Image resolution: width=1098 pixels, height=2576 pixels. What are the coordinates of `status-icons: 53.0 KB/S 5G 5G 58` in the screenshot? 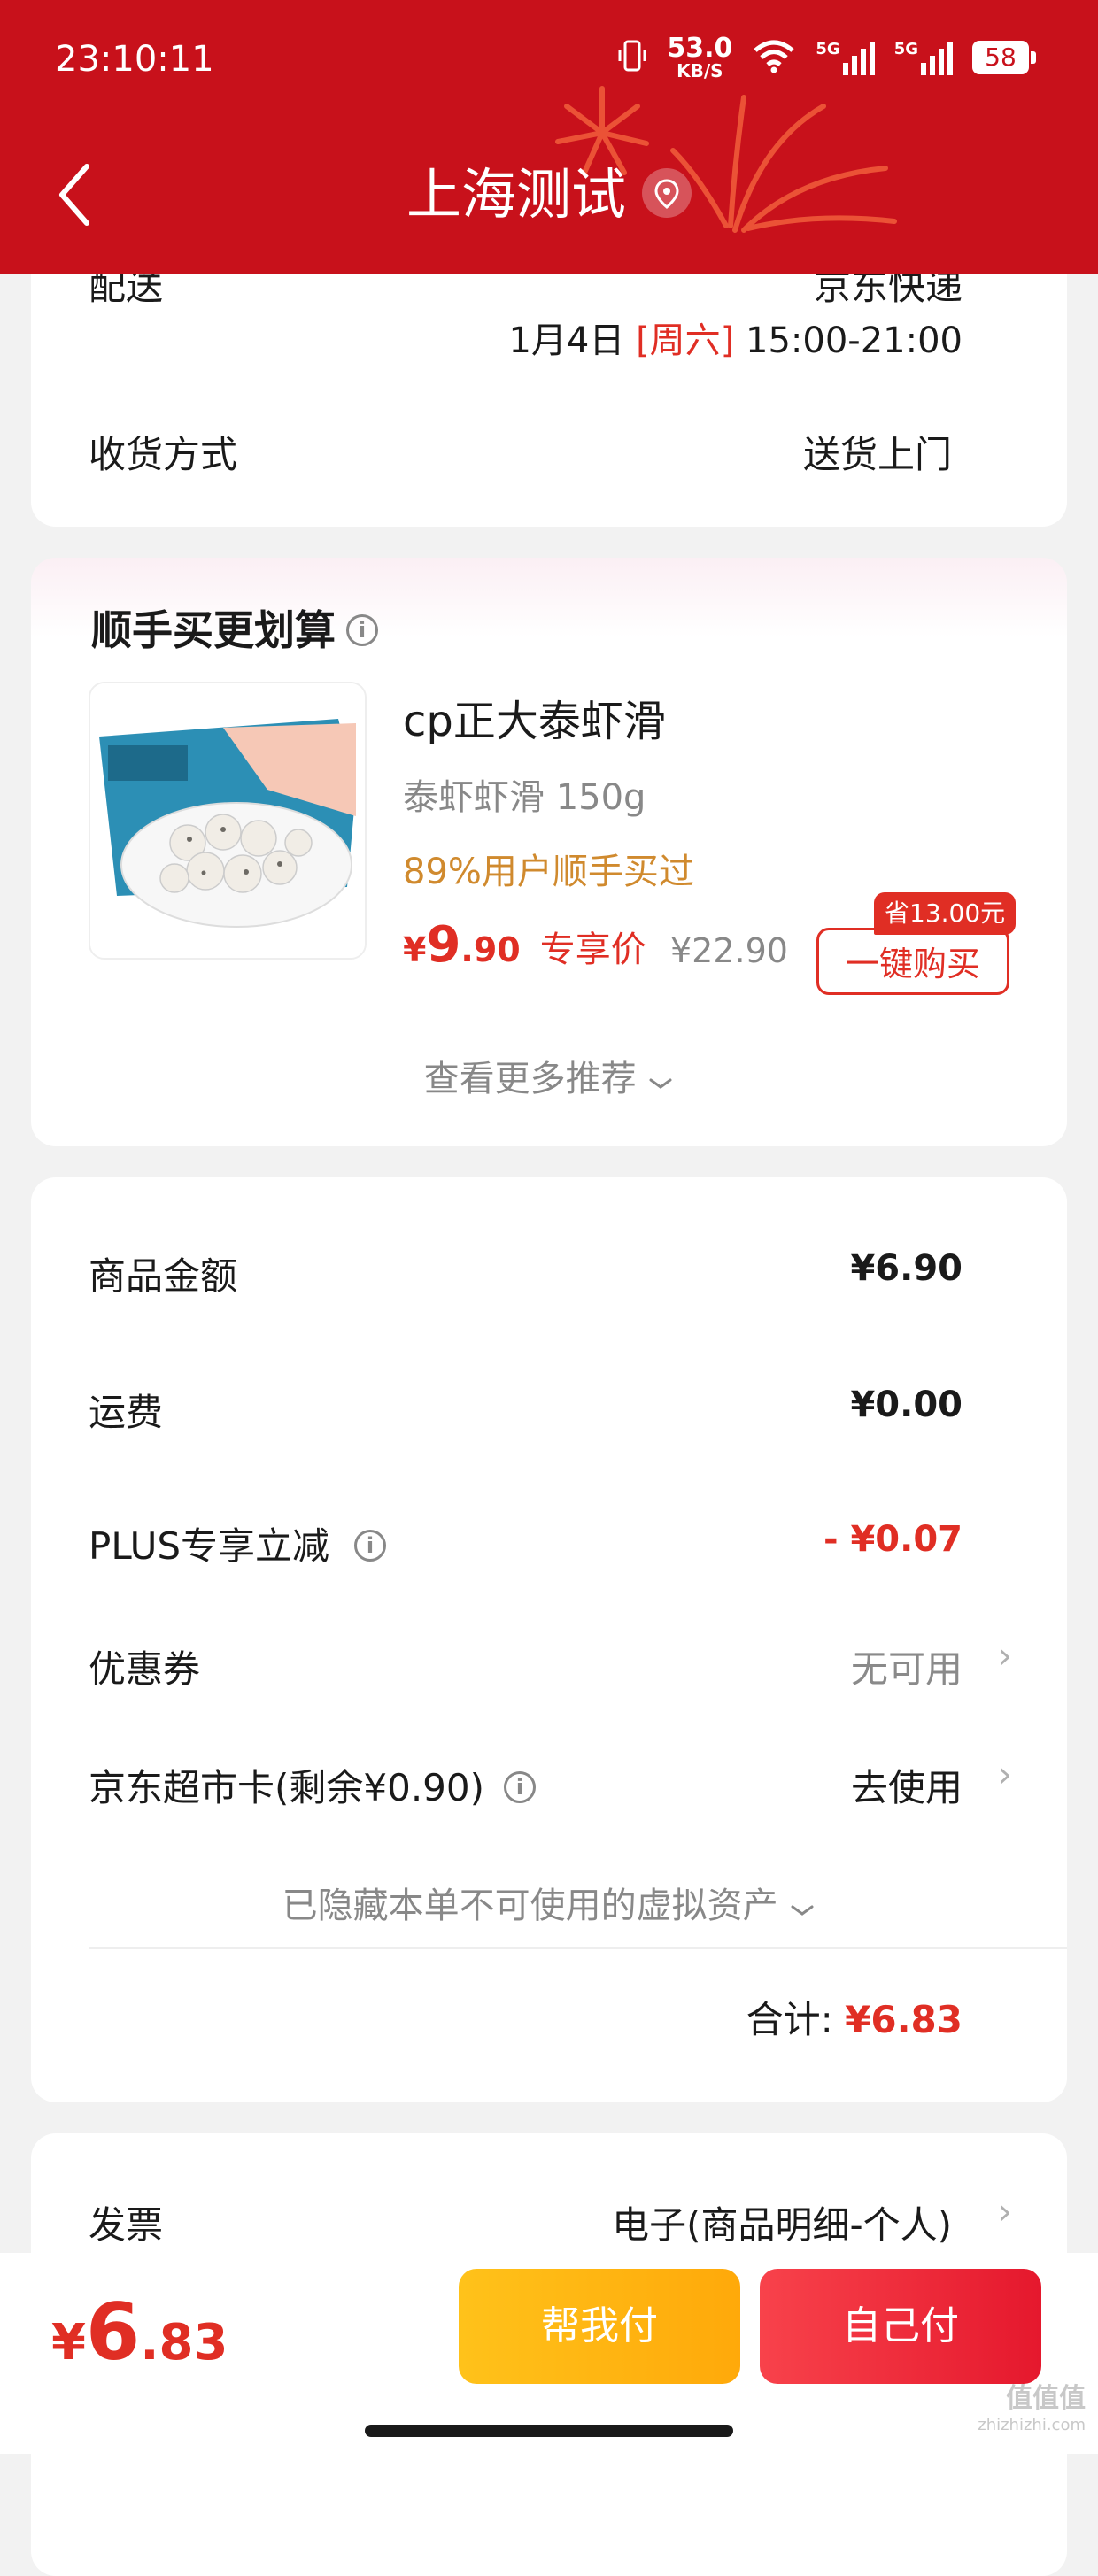 It's located at (826, 57).